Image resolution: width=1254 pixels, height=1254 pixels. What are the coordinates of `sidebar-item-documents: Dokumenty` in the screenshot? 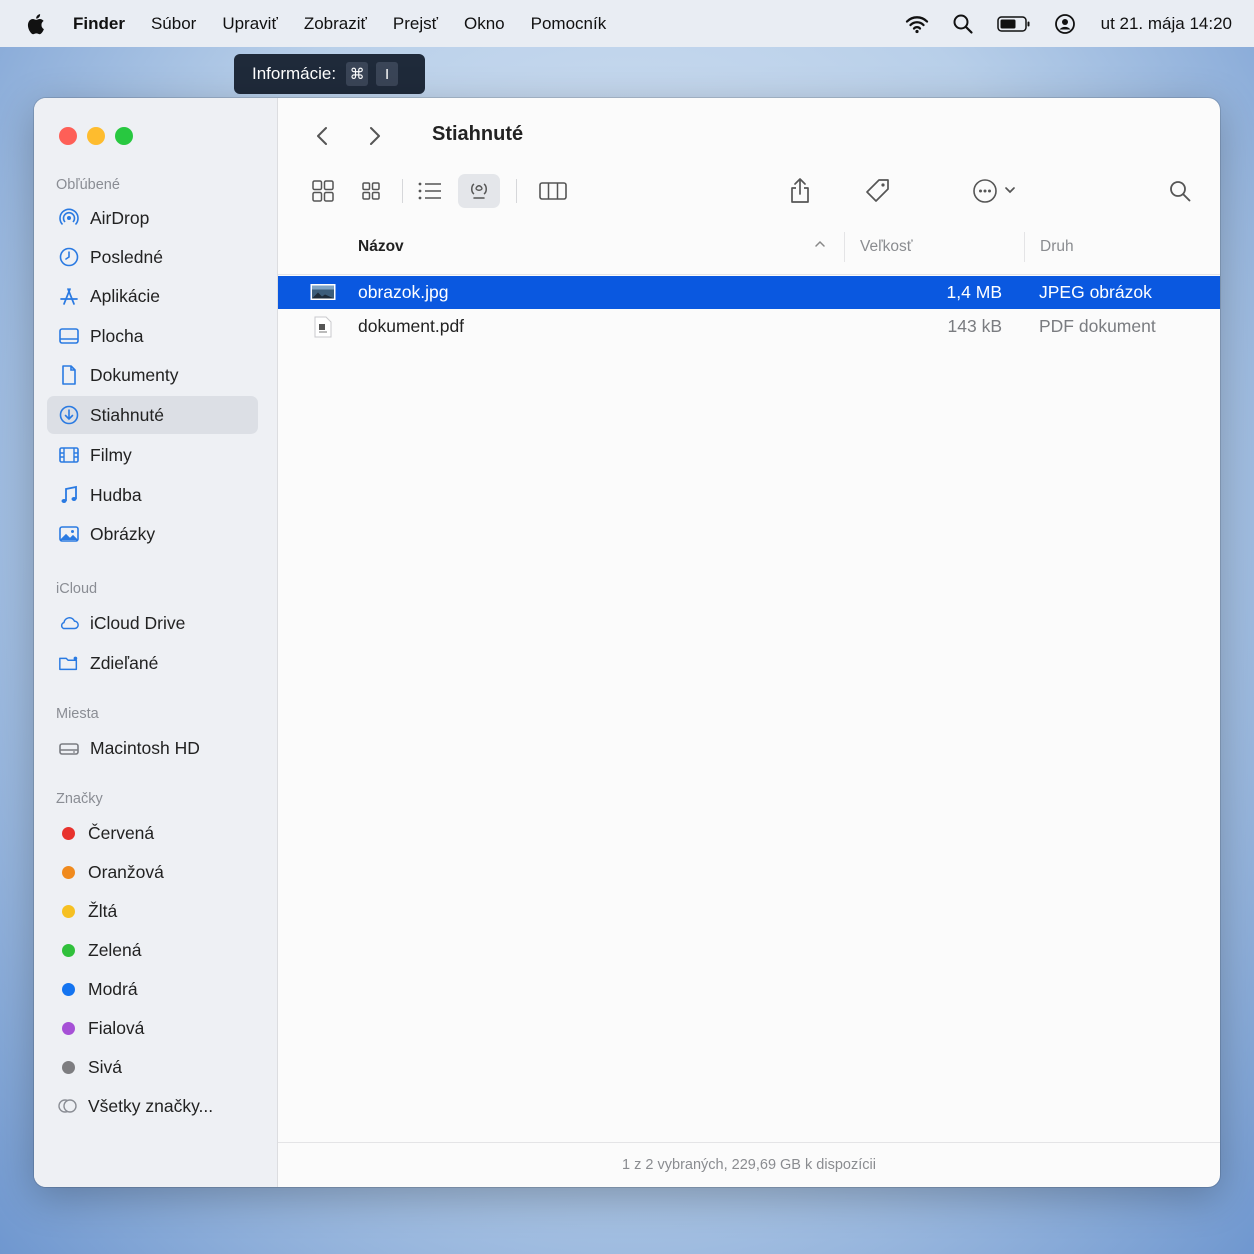 It's located at (152, 375).